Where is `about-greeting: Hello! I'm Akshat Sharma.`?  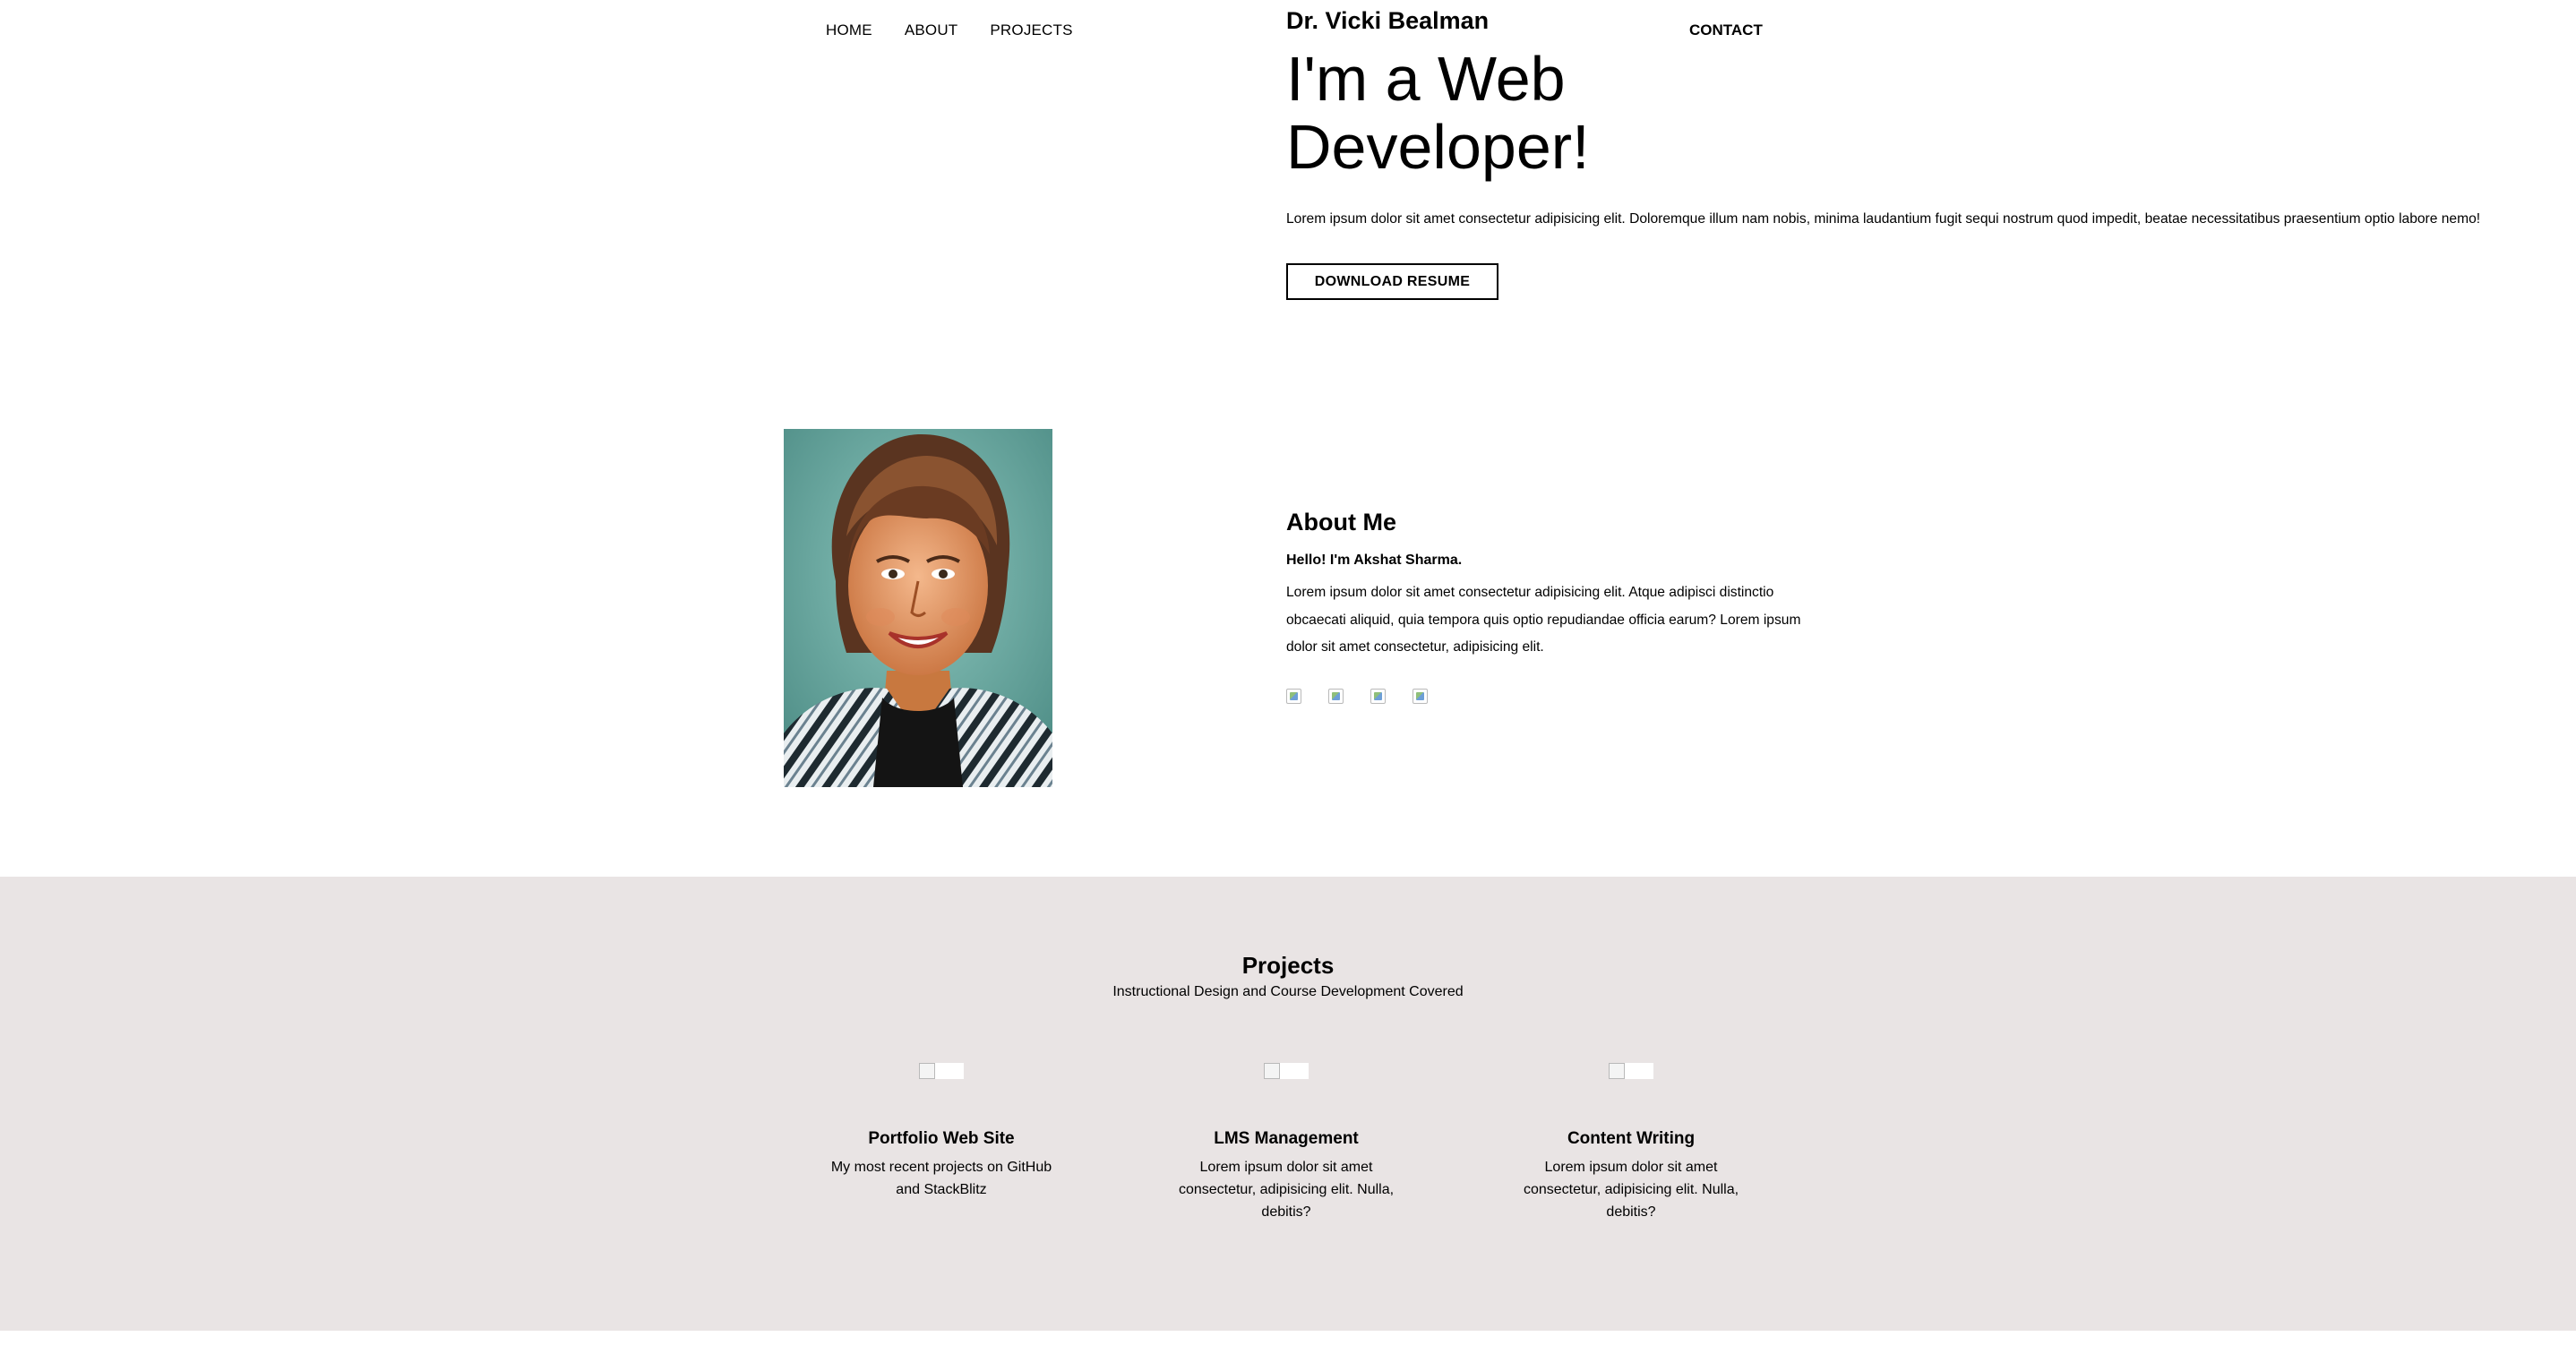 about-greeting: Hello! I'm Akshat Sharma. is located at coordinates (1374, 560).